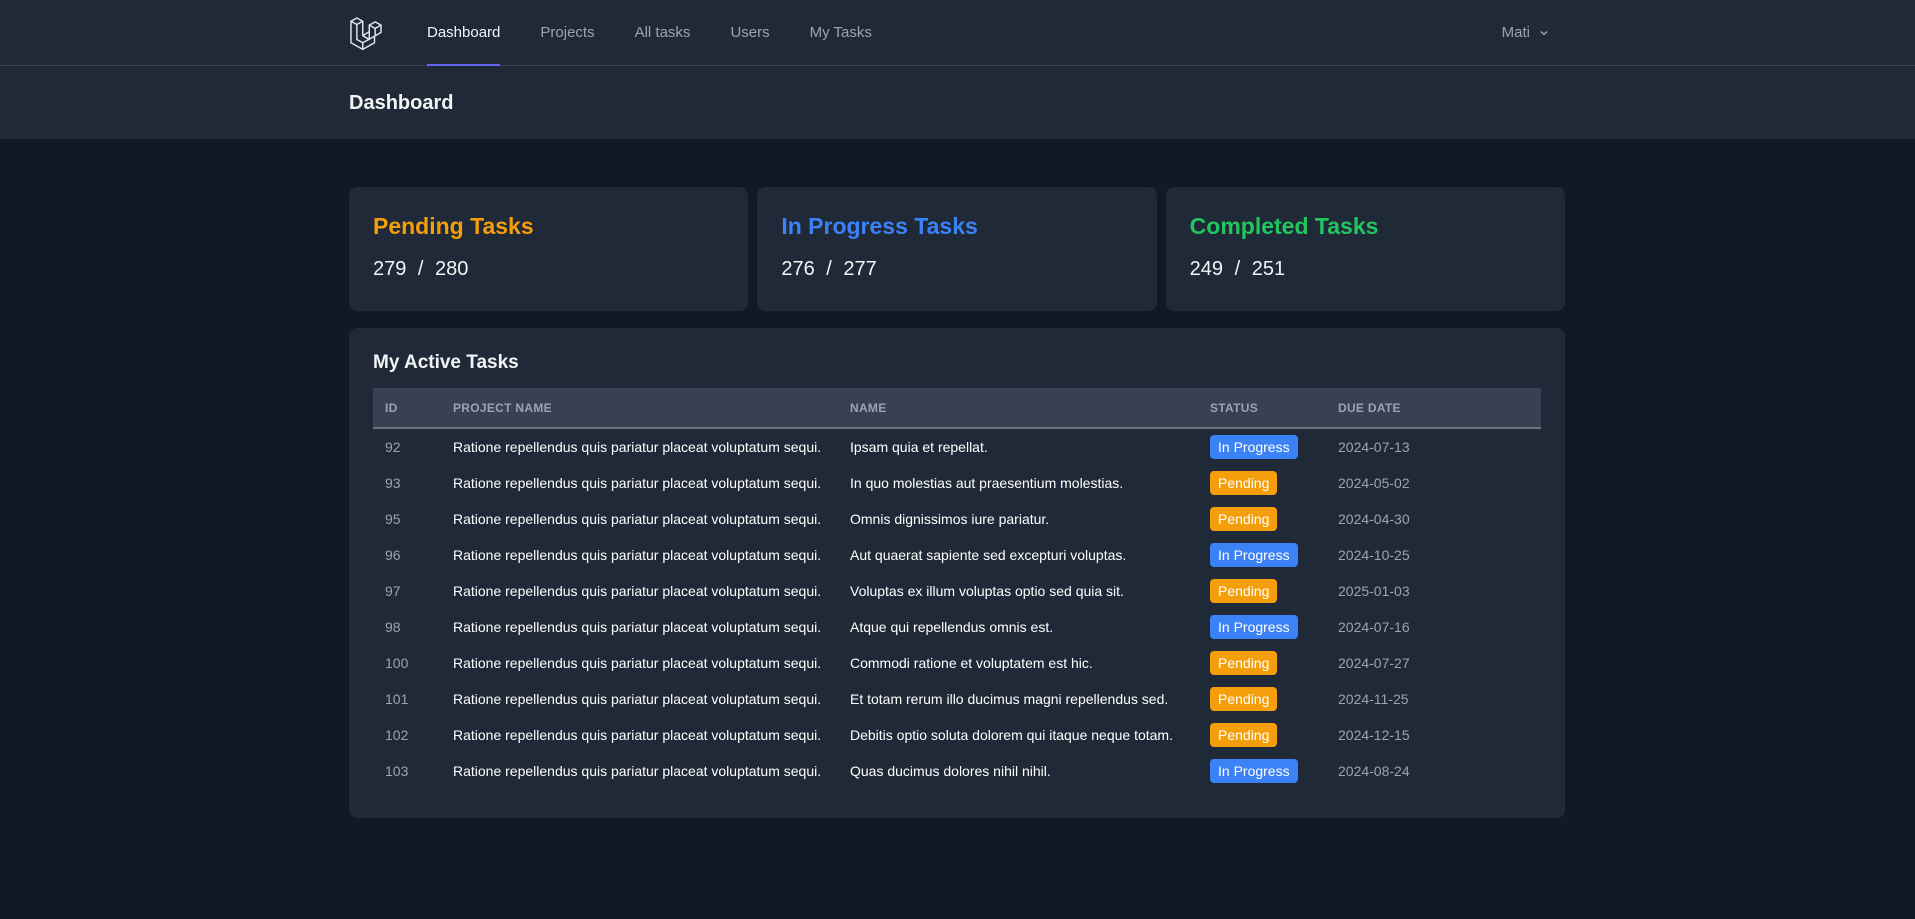  Describe the element at coordinates (749, 32) in the screenshot. I see `nav-item-users: Users` at that location.